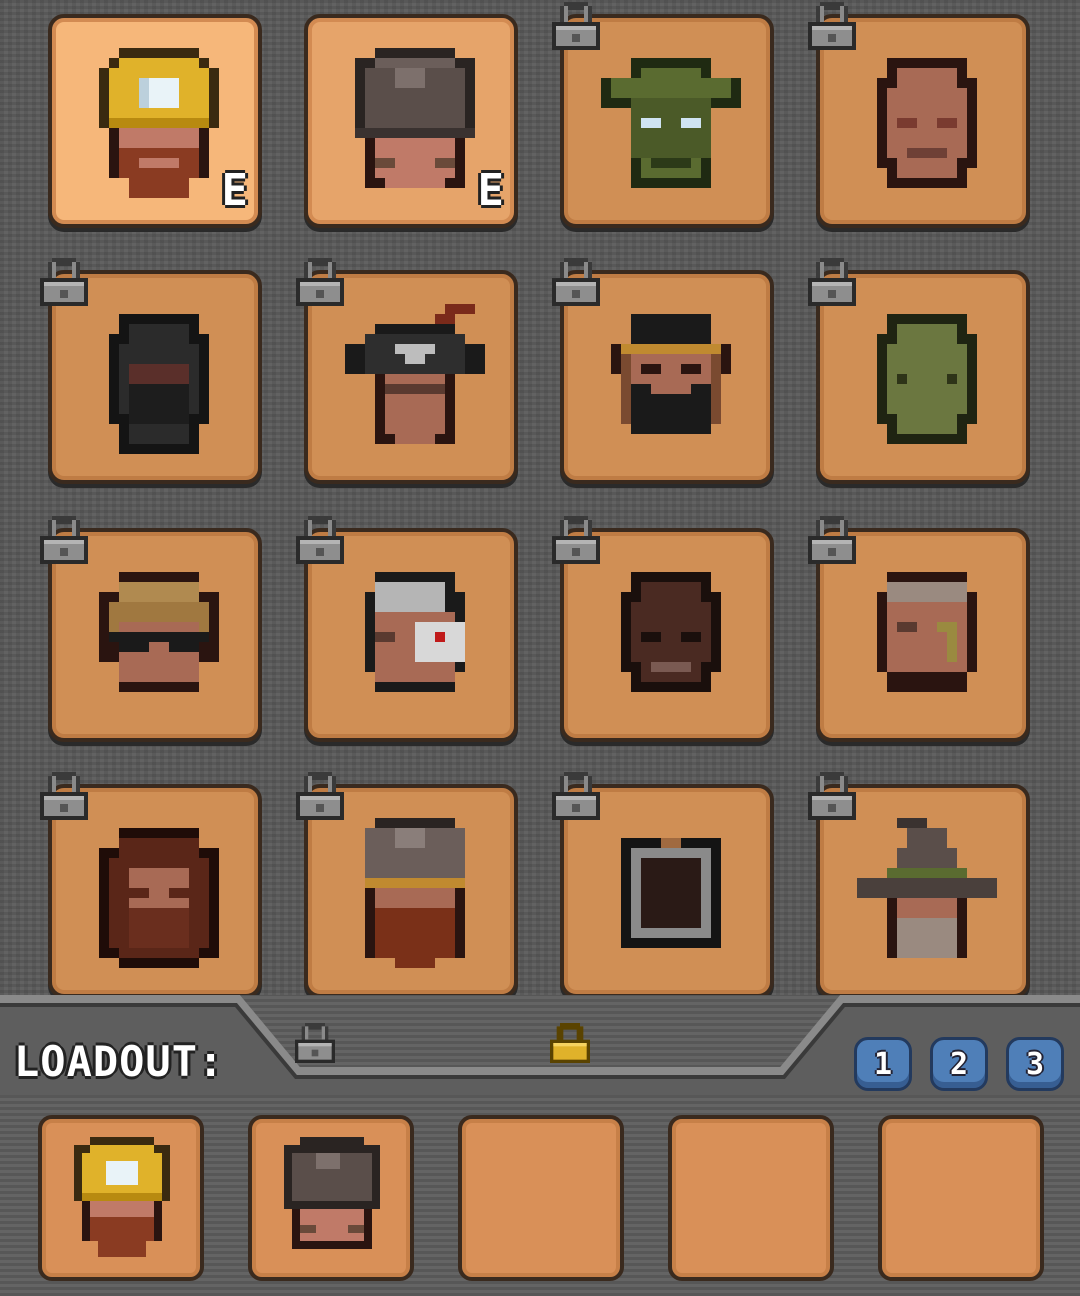 The width and height of the screenshot is (1080, 1296). I want to click on character-slot-viking, so click(411, 891).